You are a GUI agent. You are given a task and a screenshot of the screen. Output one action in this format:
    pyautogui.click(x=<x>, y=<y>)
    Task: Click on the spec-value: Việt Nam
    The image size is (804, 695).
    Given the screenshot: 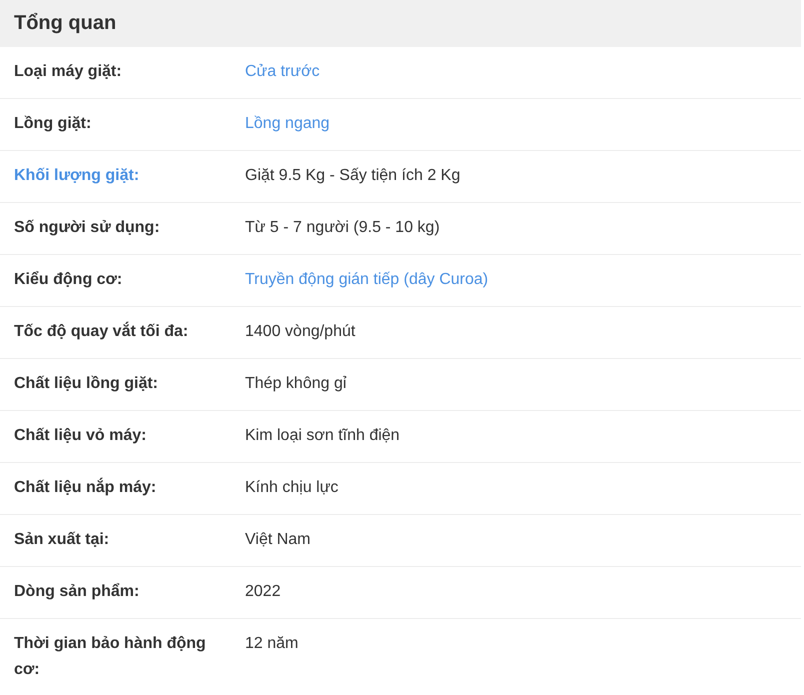 What is the action you would take?
    pyautogui.click(x=278, y=539)
    